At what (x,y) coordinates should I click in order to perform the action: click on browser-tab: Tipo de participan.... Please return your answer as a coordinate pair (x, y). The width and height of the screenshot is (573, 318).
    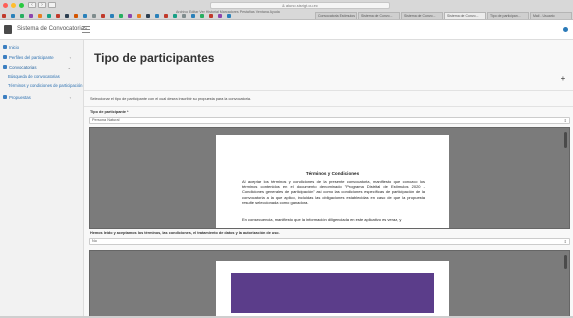
    Looking at the image, I should click on (508, 15).